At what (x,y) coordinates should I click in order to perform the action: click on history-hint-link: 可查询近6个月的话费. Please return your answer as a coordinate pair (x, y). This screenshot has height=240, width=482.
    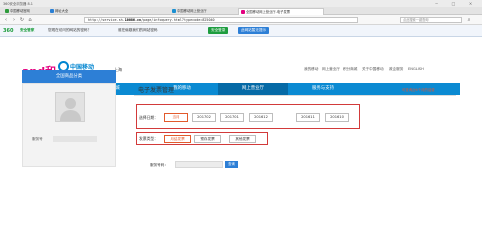
    Looking at the image, I should click on (418, 89).